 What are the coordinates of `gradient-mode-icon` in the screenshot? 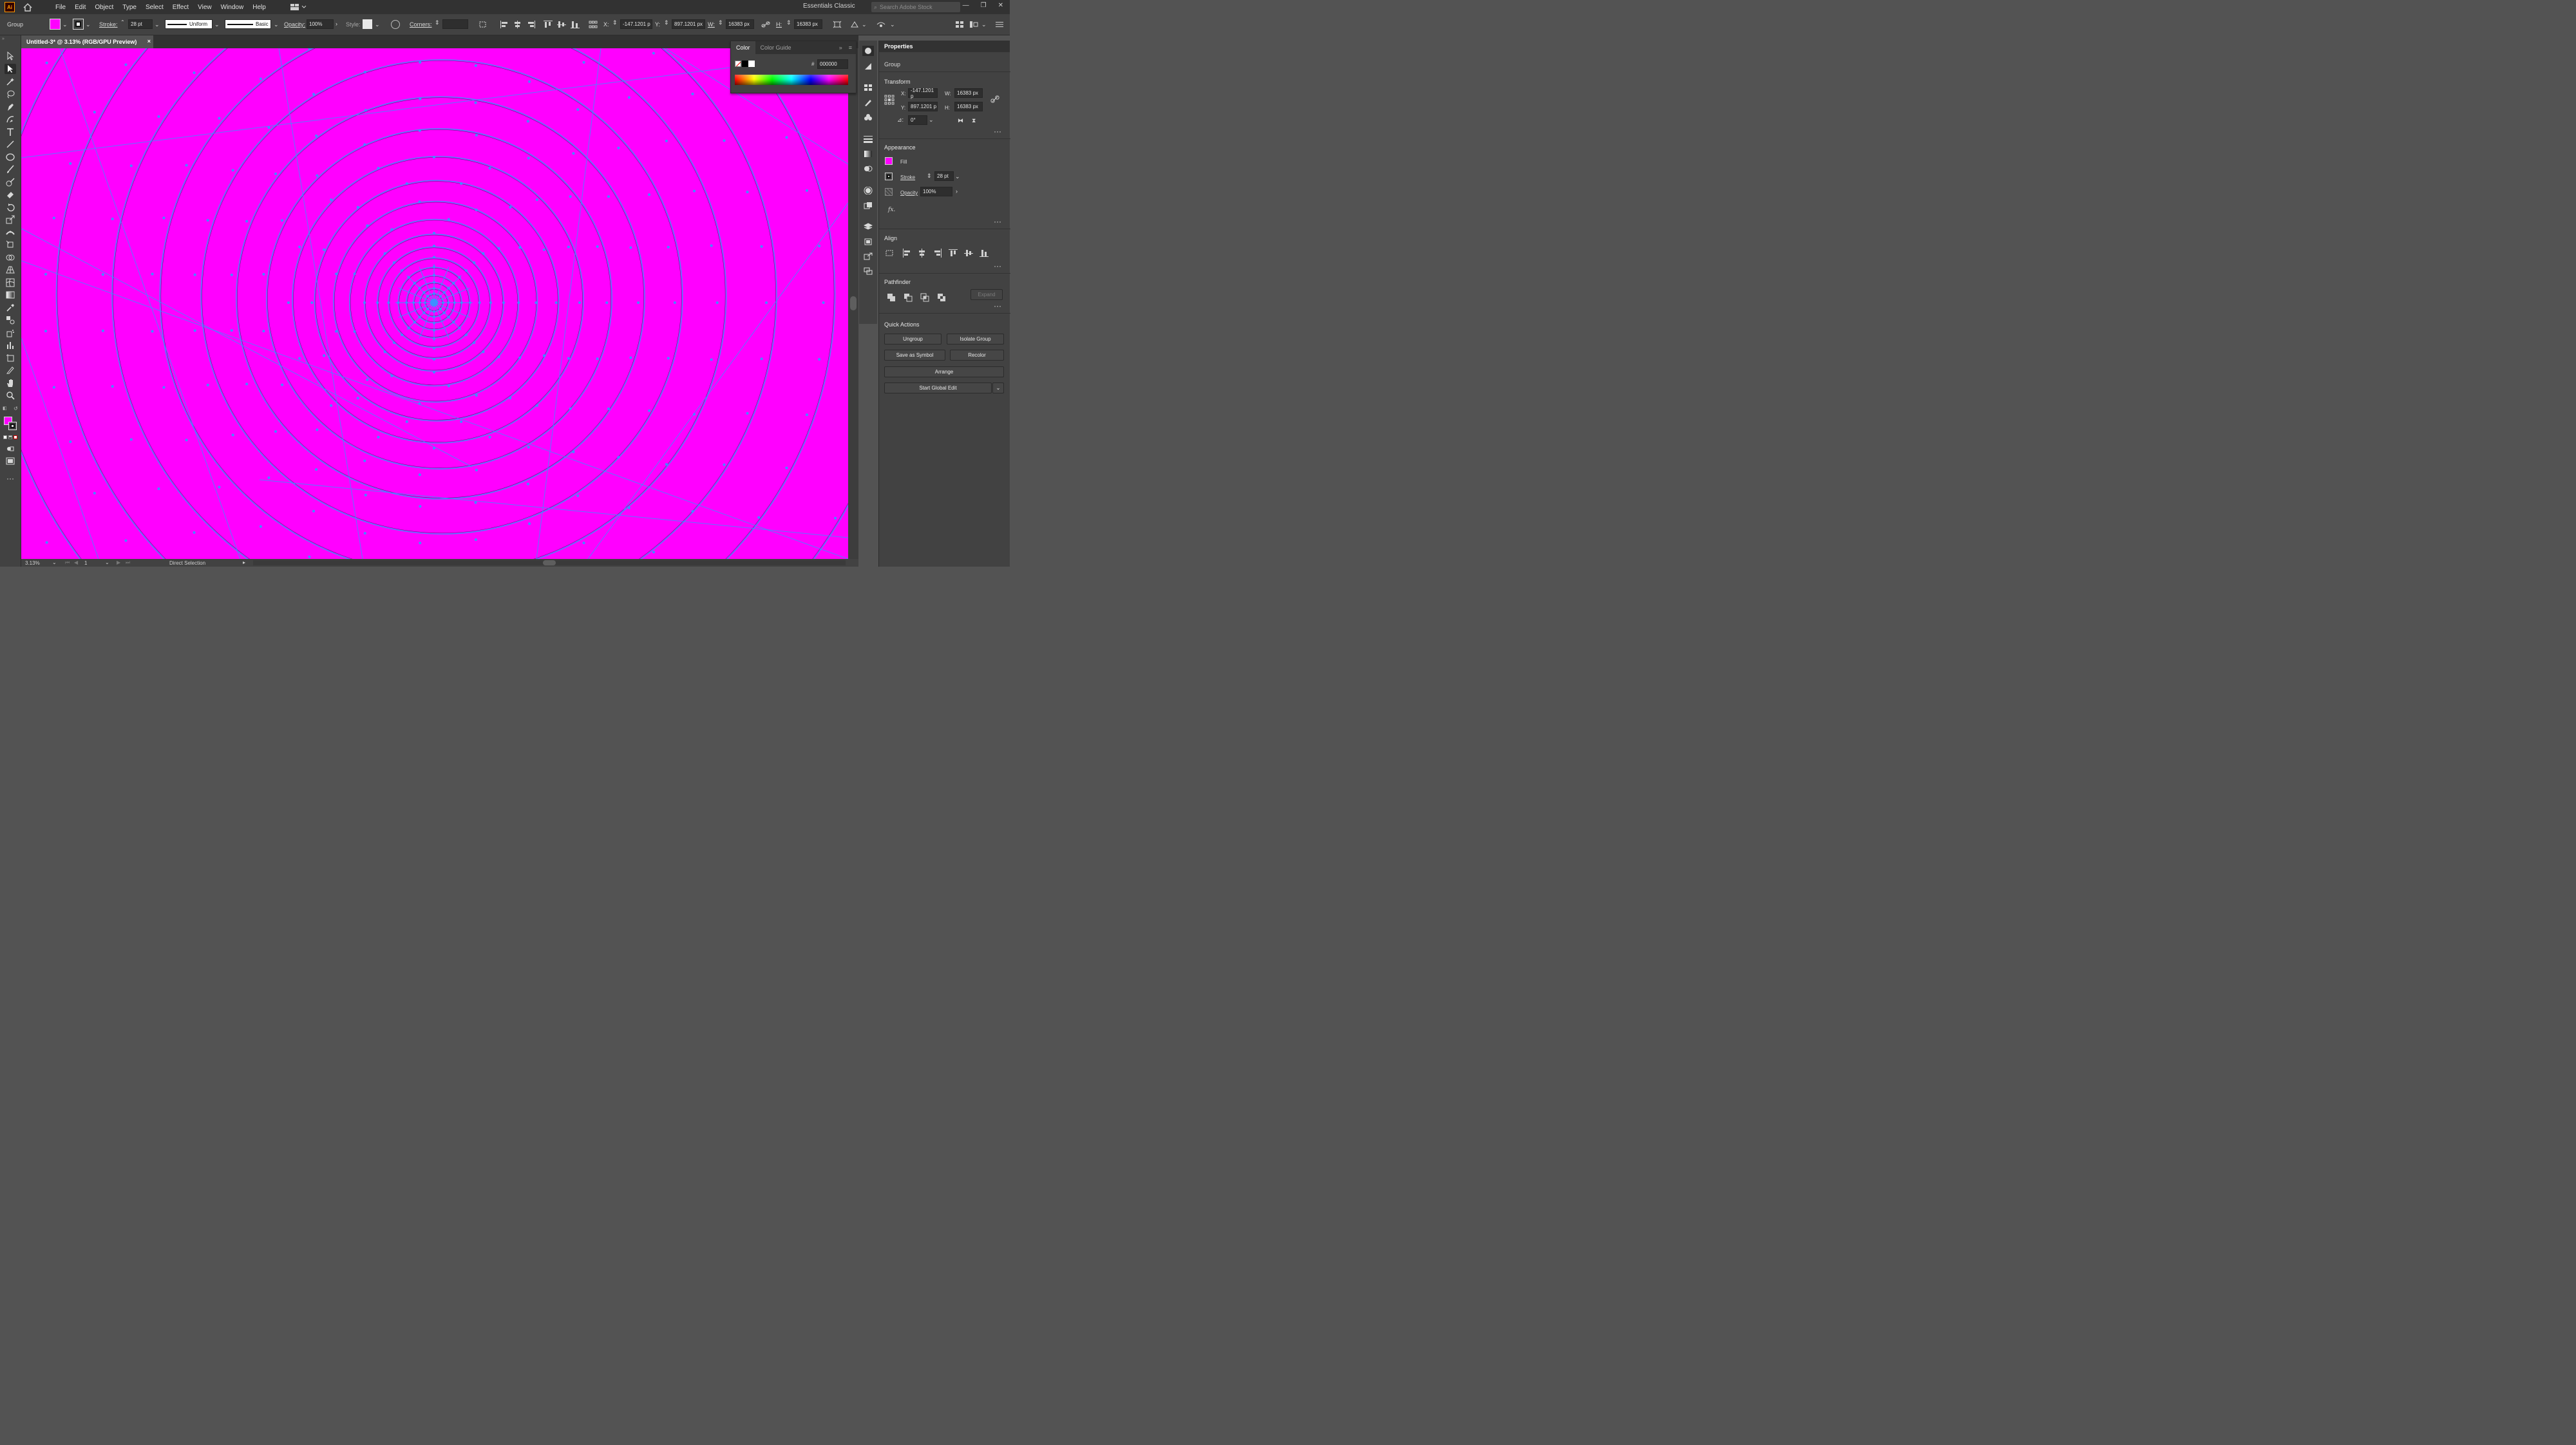 It's located at (10, 437).